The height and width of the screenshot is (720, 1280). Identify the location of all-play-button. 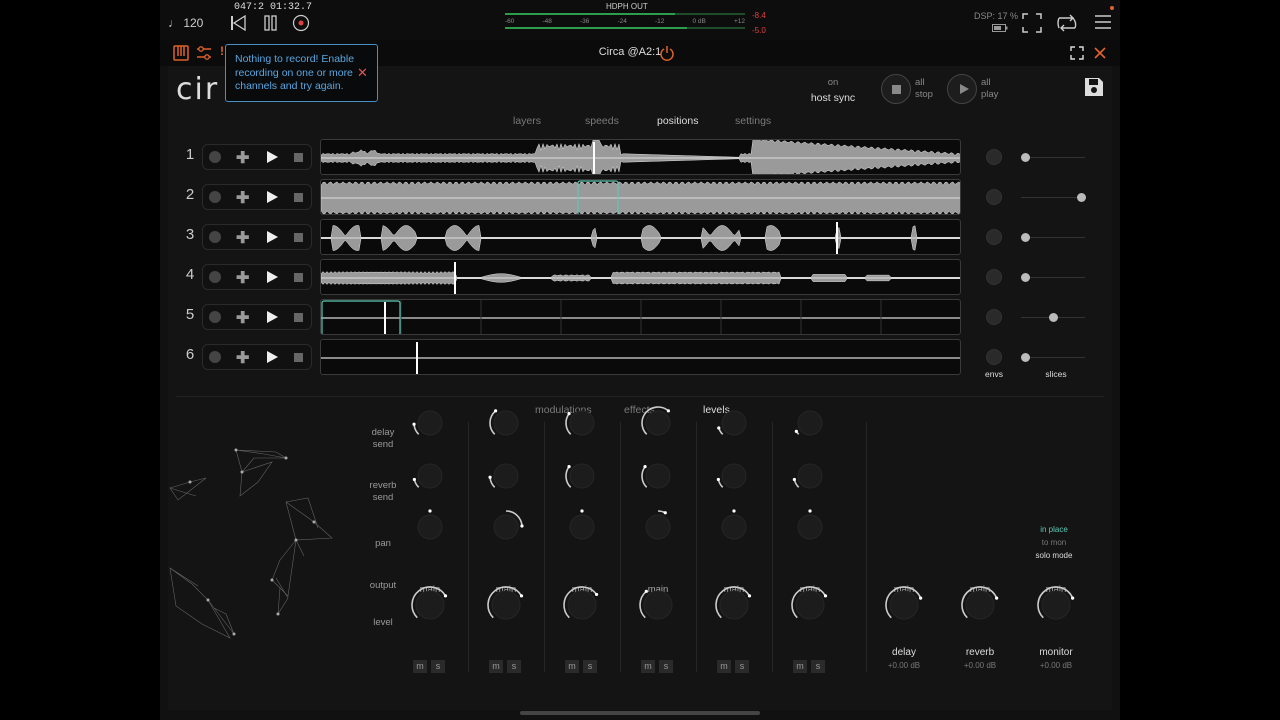
(962, 89).